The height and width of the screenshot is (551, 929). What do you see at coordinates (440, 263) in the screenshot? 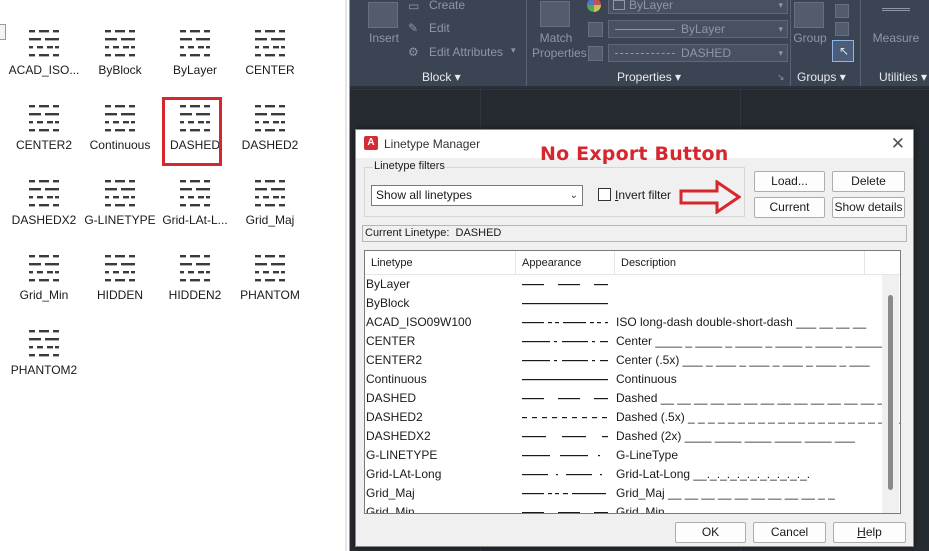
I see `column-header-linetype: Linetype` at bounding box center [440, 263].